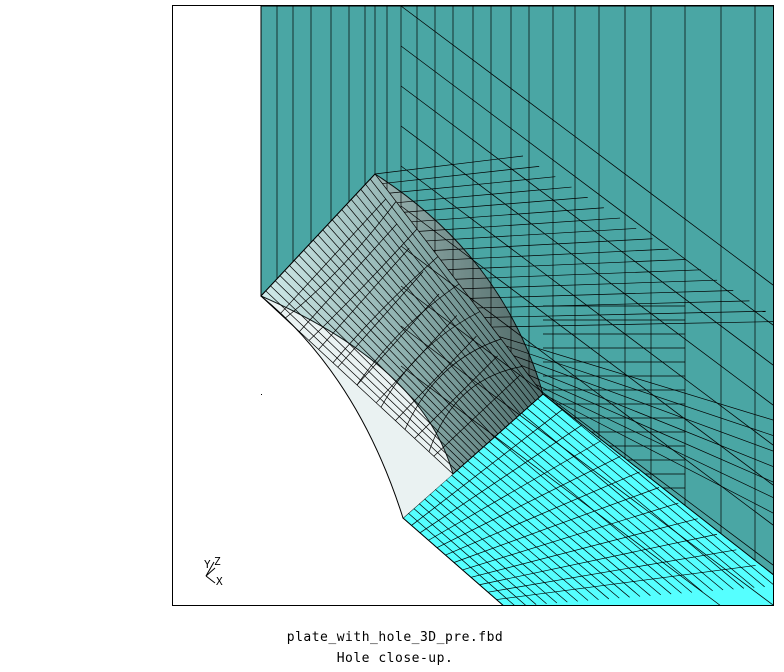 This screenshot has height=672, width=784. I want to click on model-filename: plate_with_hole_3D_pre.fbd, so click(395, 637).